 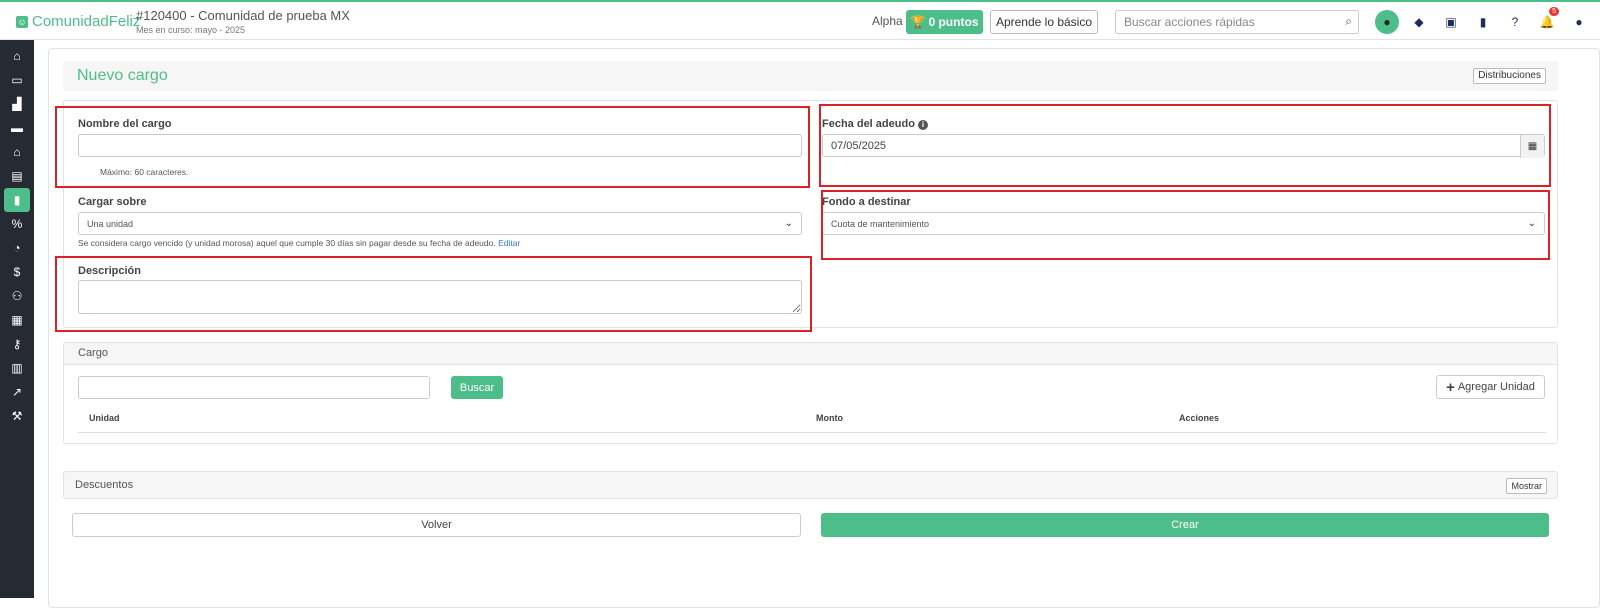 What do you see at coordinates (17, 224) in the screenshot?
I see `percent-icon: %` at bounding box center [17, 224].